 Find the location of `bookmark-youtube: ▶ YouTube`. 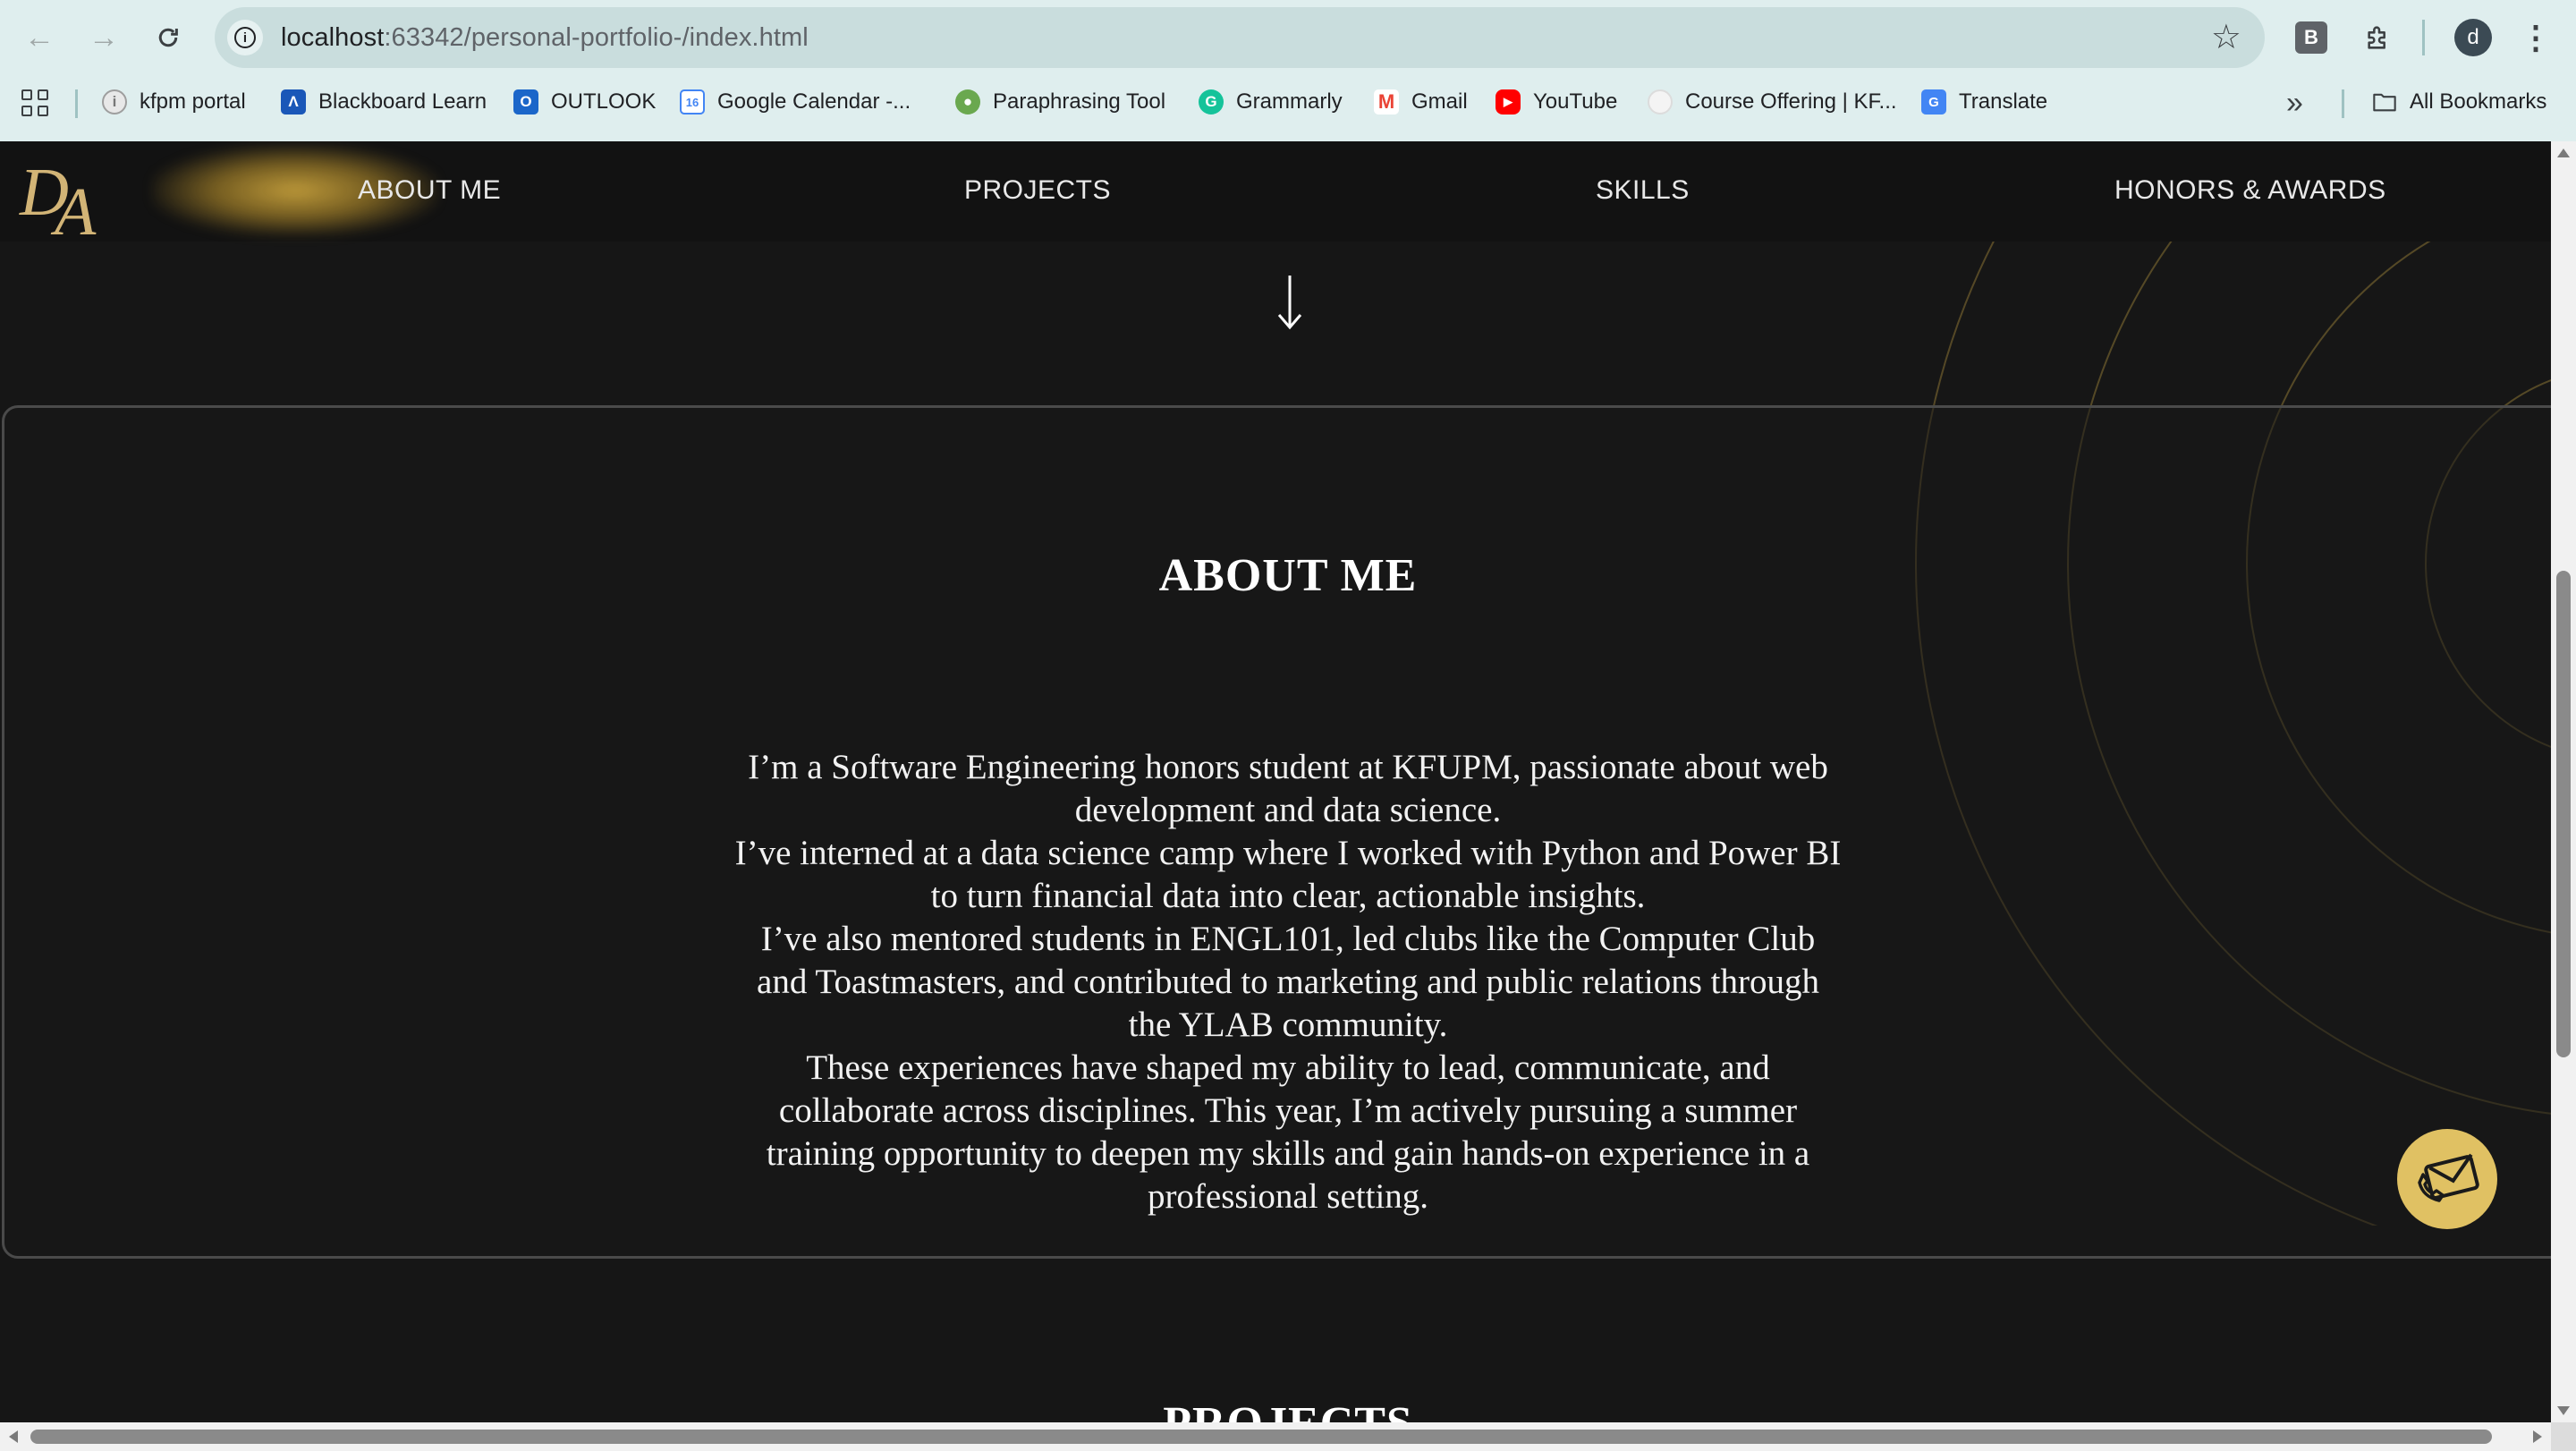

bookmark-youtube: ▶ YouTube is located at coordinates (1556, 102).